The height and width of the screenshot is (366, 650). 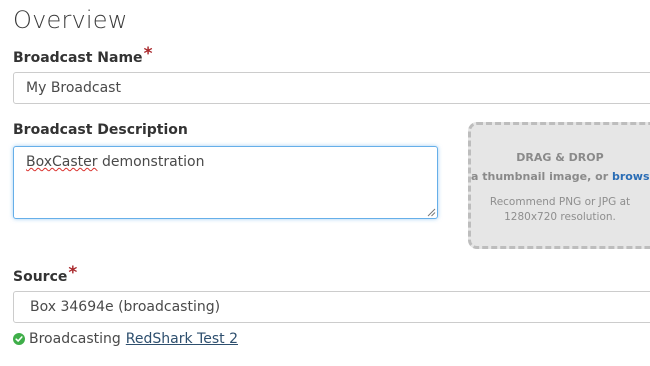 What do you see at coordinates (100, 130) in the screenshot?
I see `broadcast-description-label: Broadcast Description` at bounding box center [100, 130].